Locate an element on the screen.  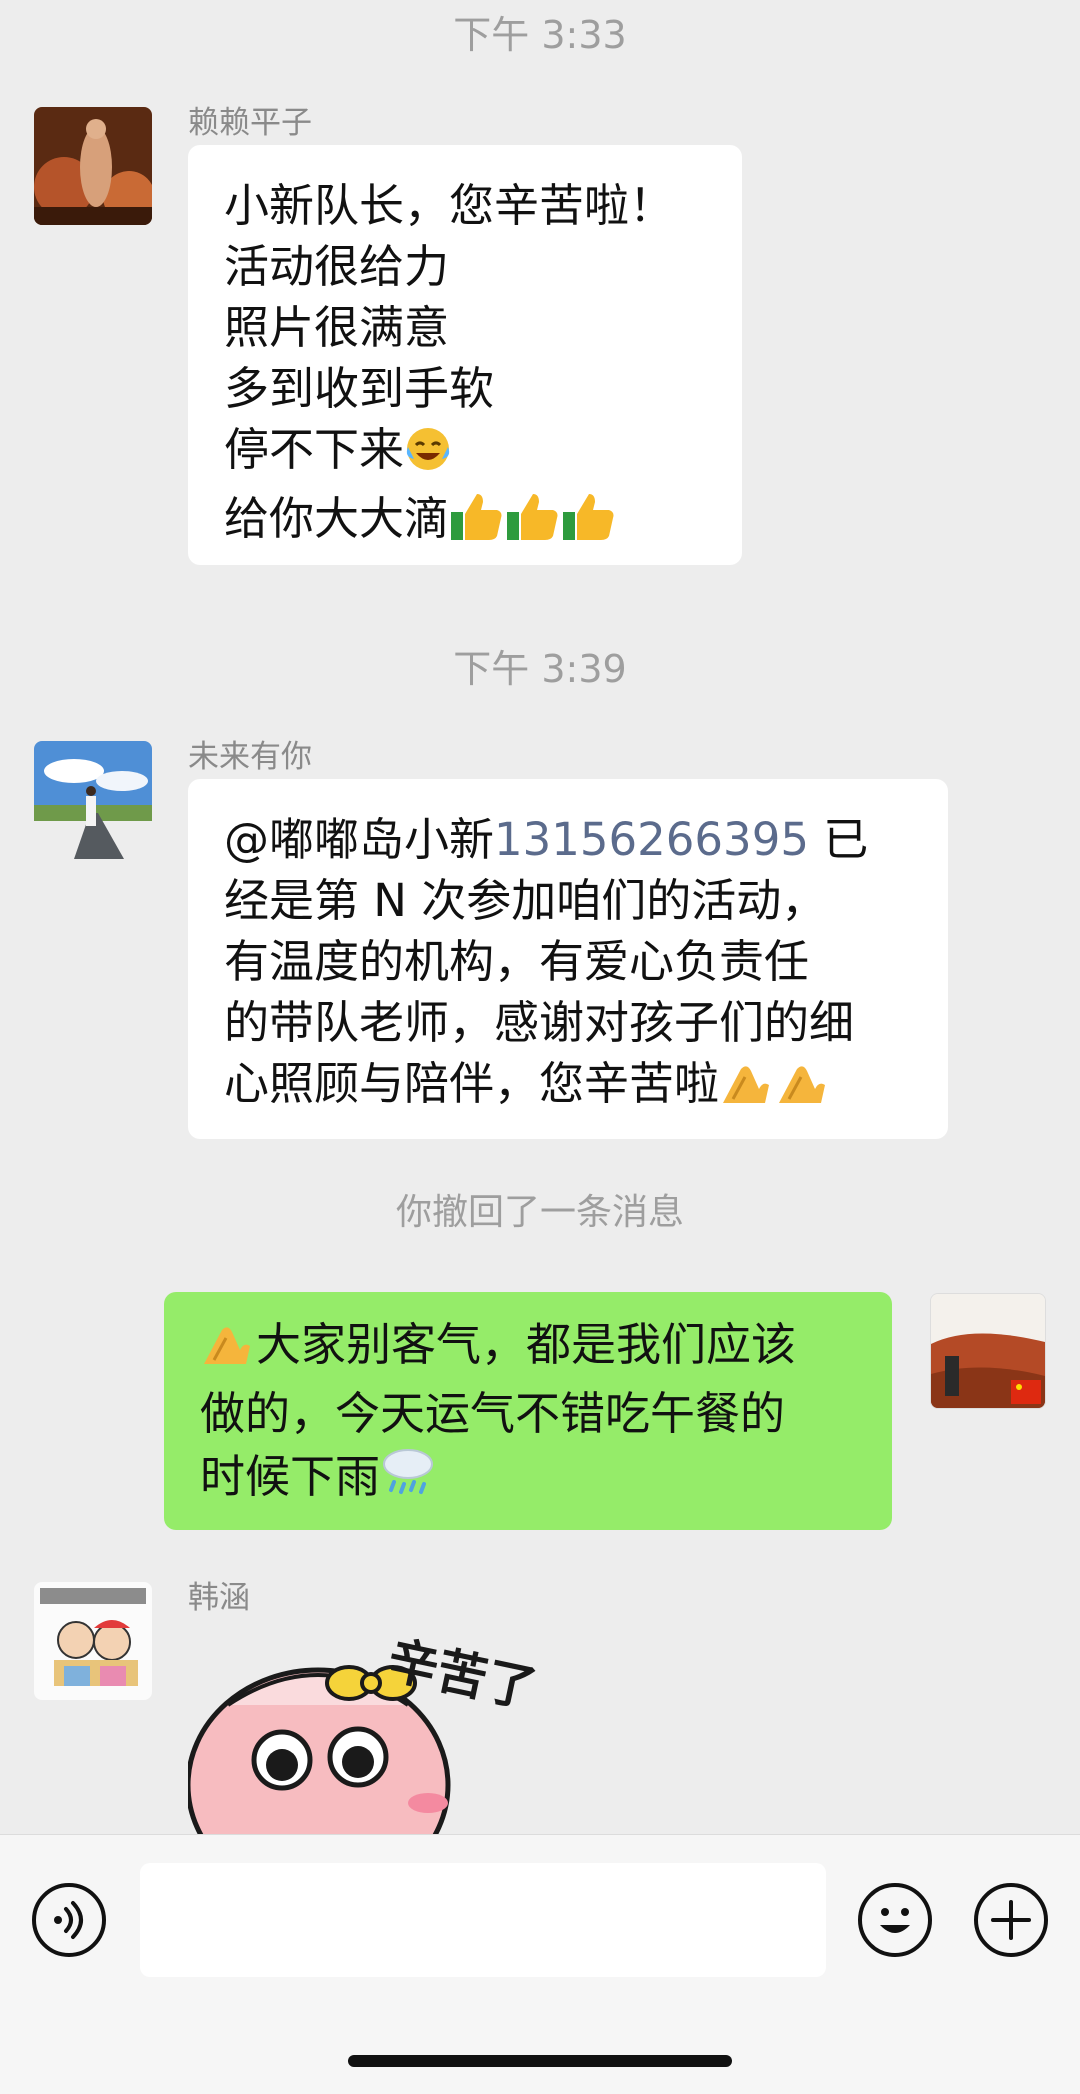
chat-input-bar is located at coordinates (540, 1964).